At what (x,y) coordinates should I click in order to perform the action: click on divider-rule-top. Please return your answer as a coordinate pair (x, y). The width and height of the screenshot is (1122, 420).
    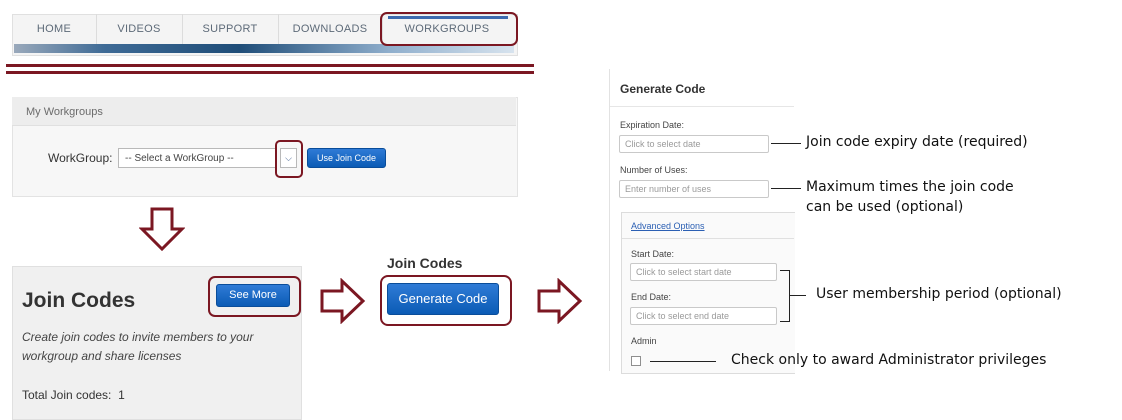
    Looking at the image, I should click on (270, 65).